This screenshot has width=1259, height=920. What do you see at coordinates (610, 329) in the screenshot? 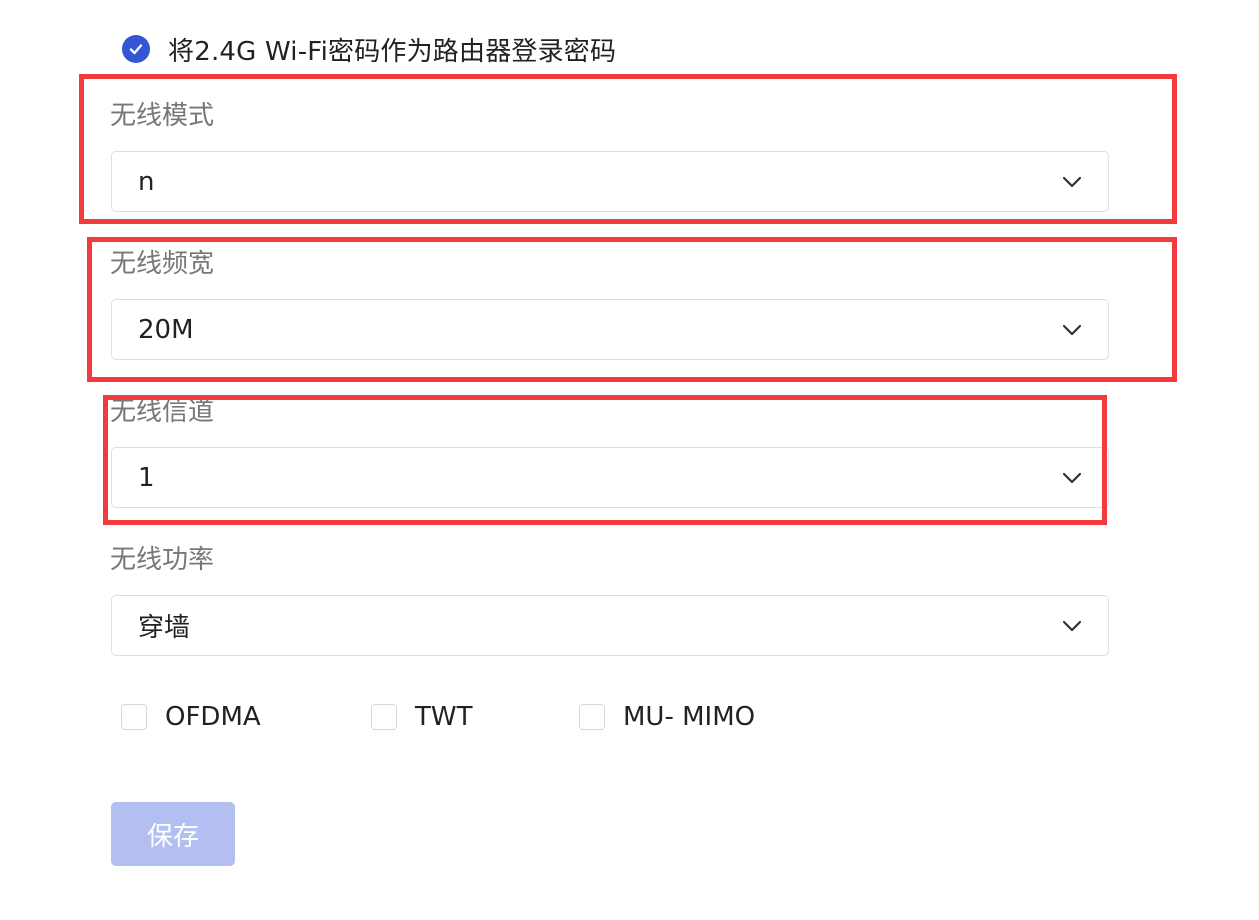
I see `wireless-bandwidth-select: 20M` at bounding box center [610, 329].